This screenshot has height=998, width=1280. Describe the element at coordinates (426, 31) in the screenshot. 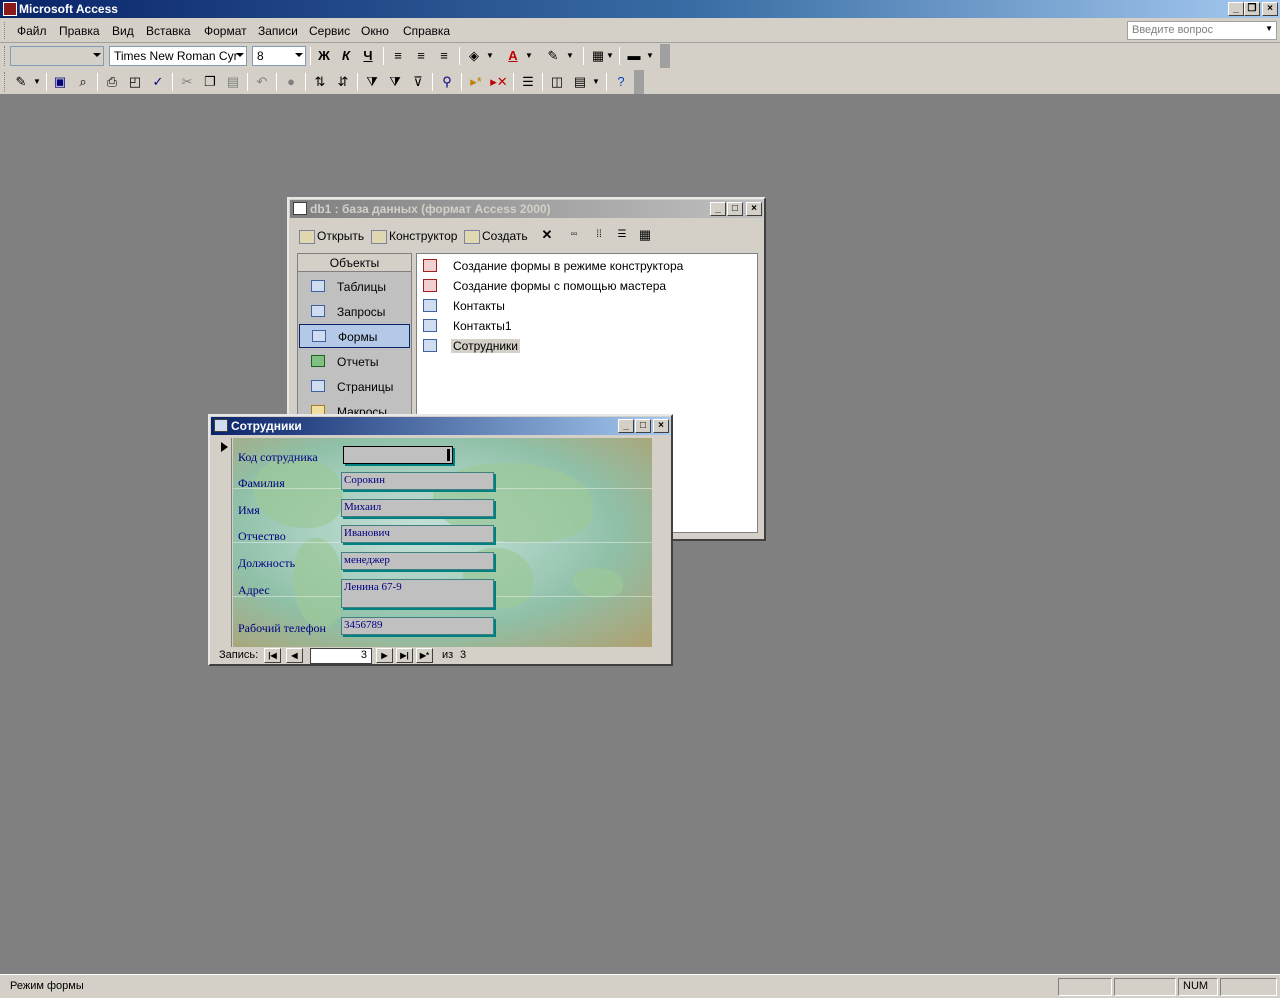

I see `menu-help: Справка` at that location.